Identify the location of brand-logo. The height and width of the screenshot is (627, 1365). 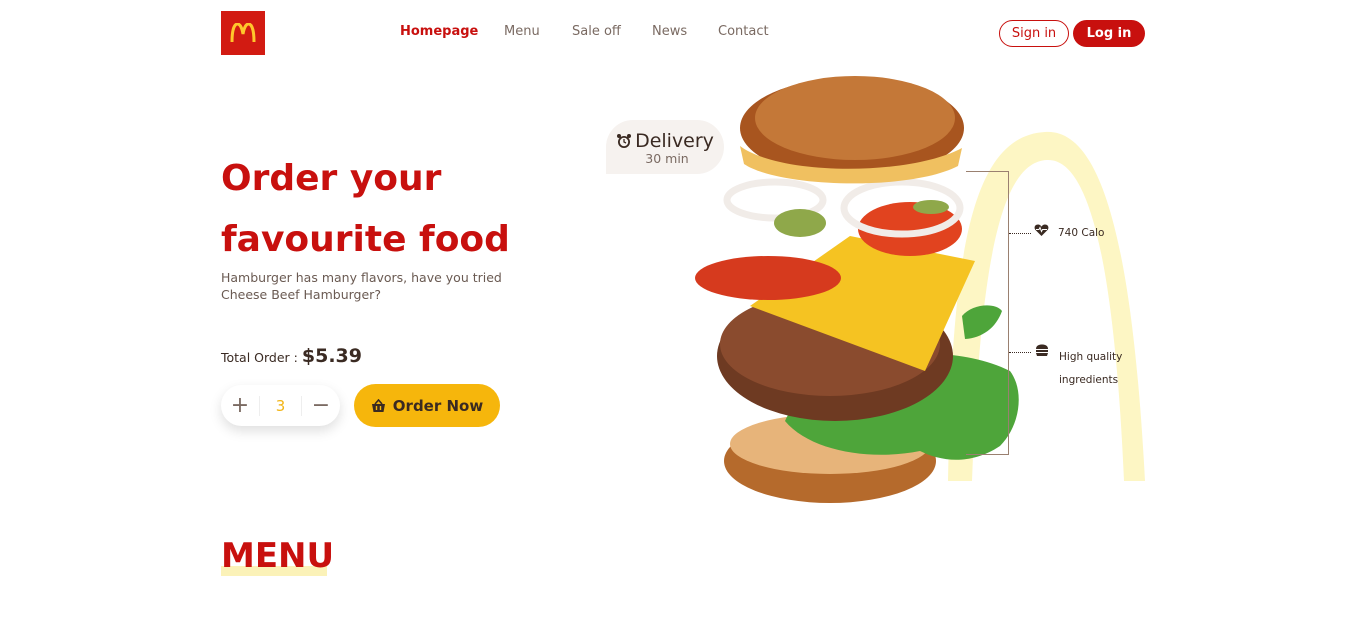
(243, 33).